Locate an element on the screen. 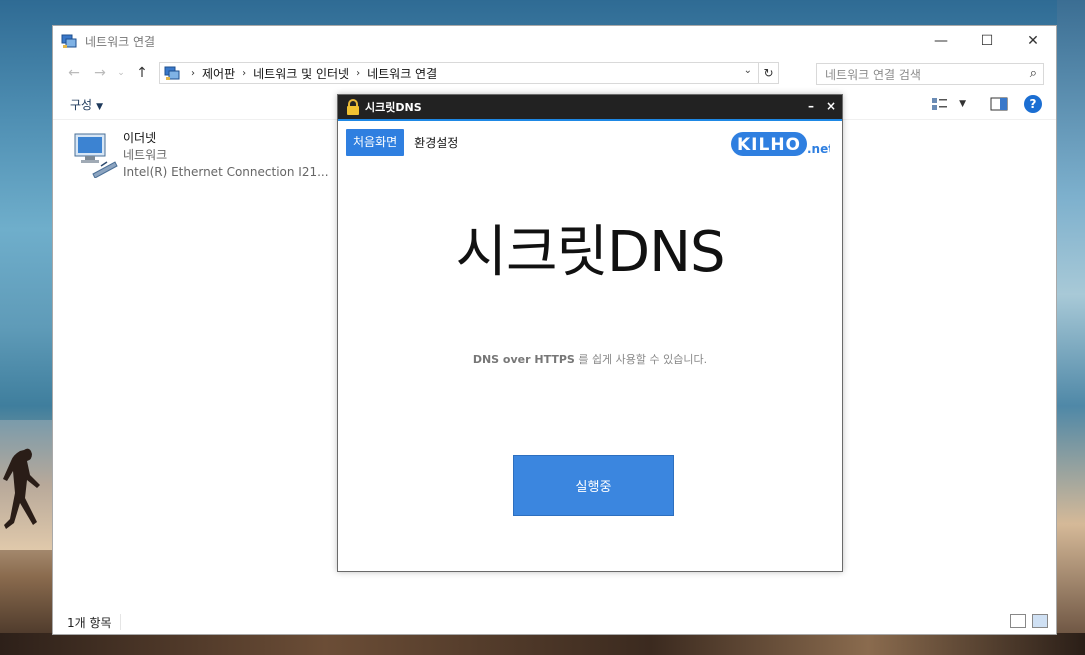  address-dropdown-icon: ⌄ is located at coordinates (748, 70).